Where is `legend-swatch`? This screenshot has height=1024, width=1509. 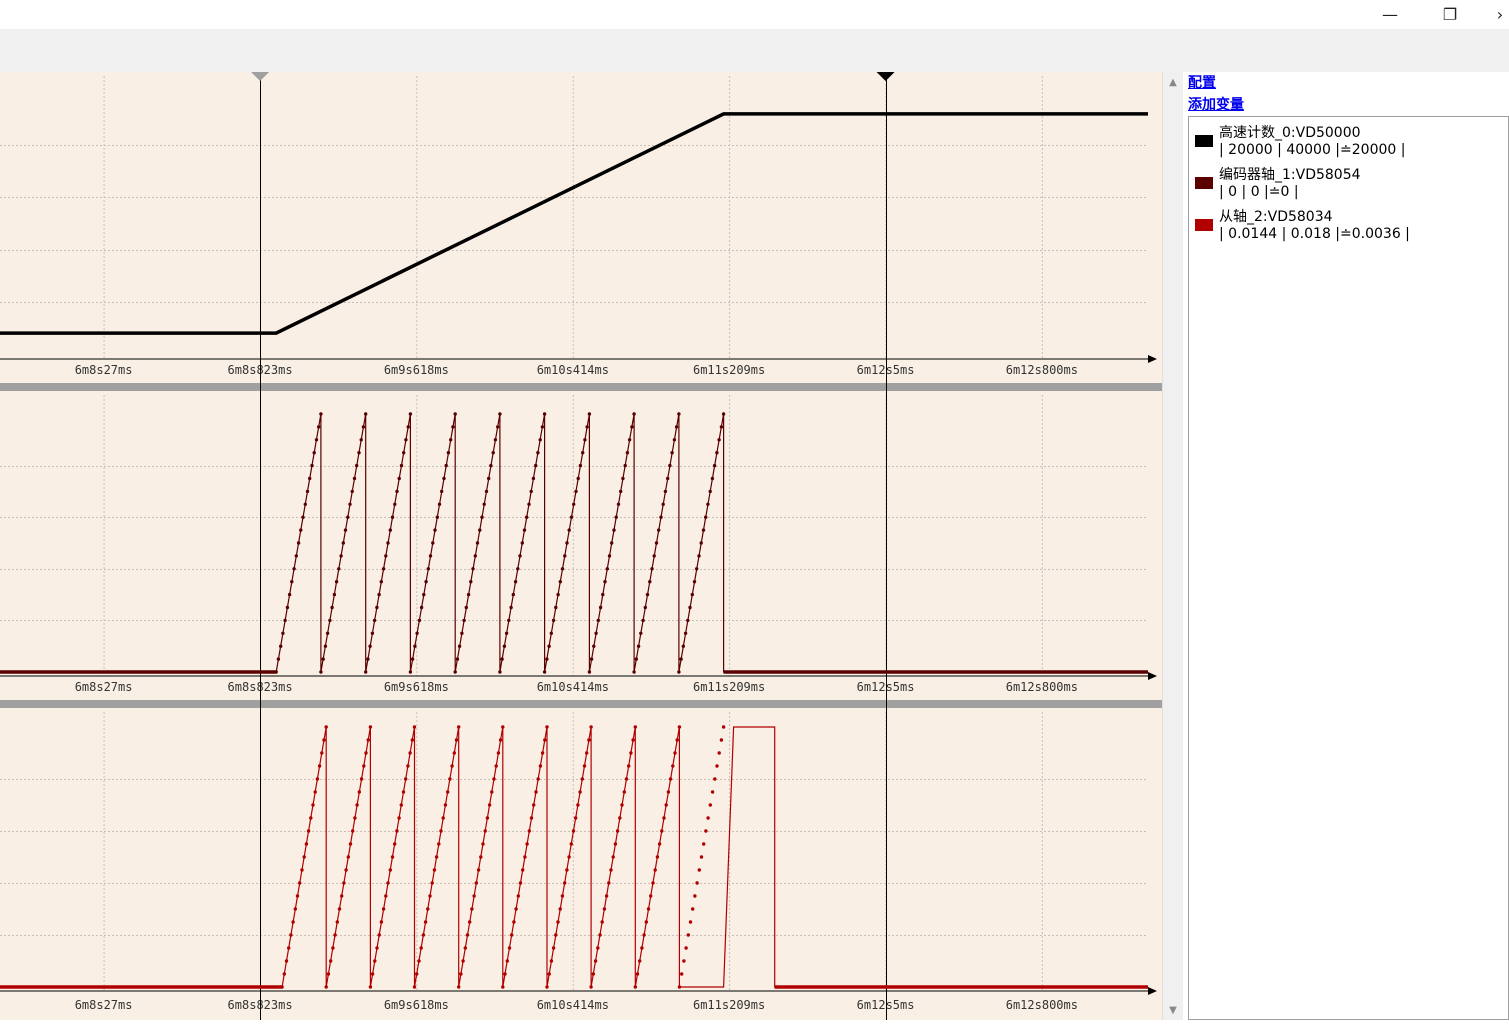 legend-swatch is located at coordinates (1204, 141).